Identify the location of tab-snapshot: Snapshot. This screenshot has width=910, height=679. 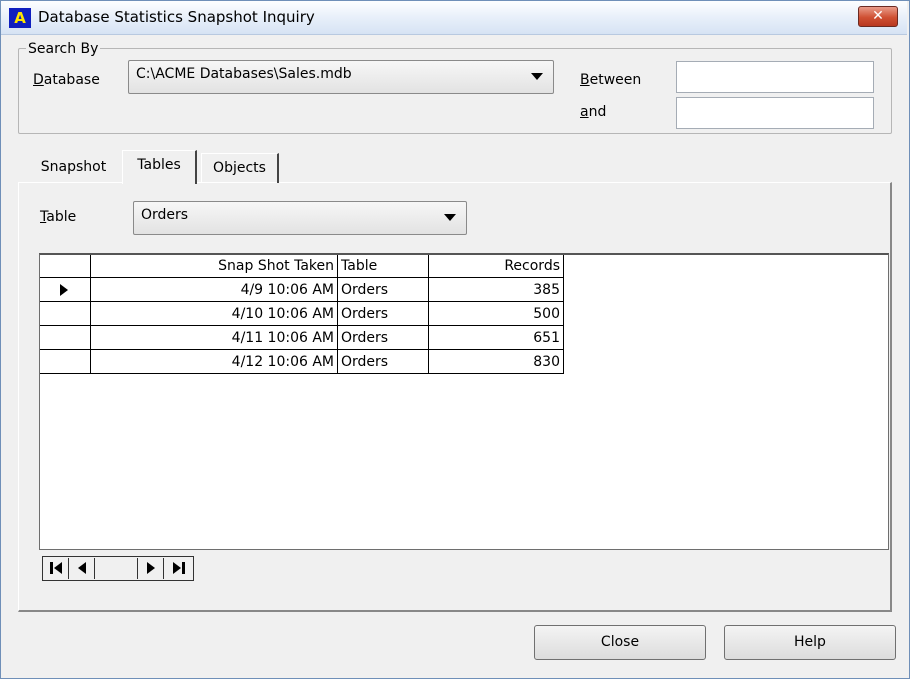
(73, 168).